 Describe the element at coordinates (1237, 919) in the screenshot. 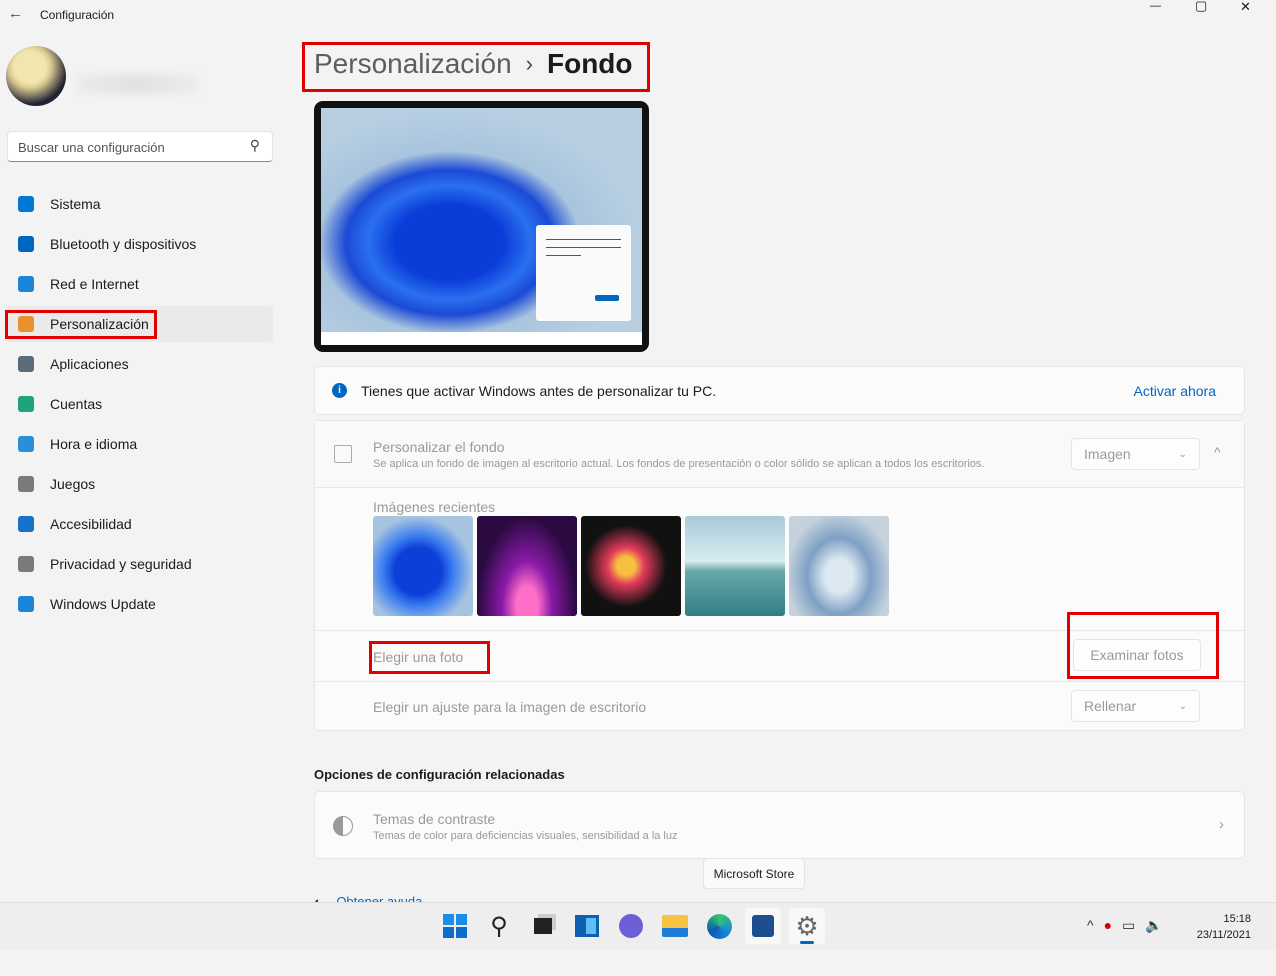

I see `time: 15:18` at that location.